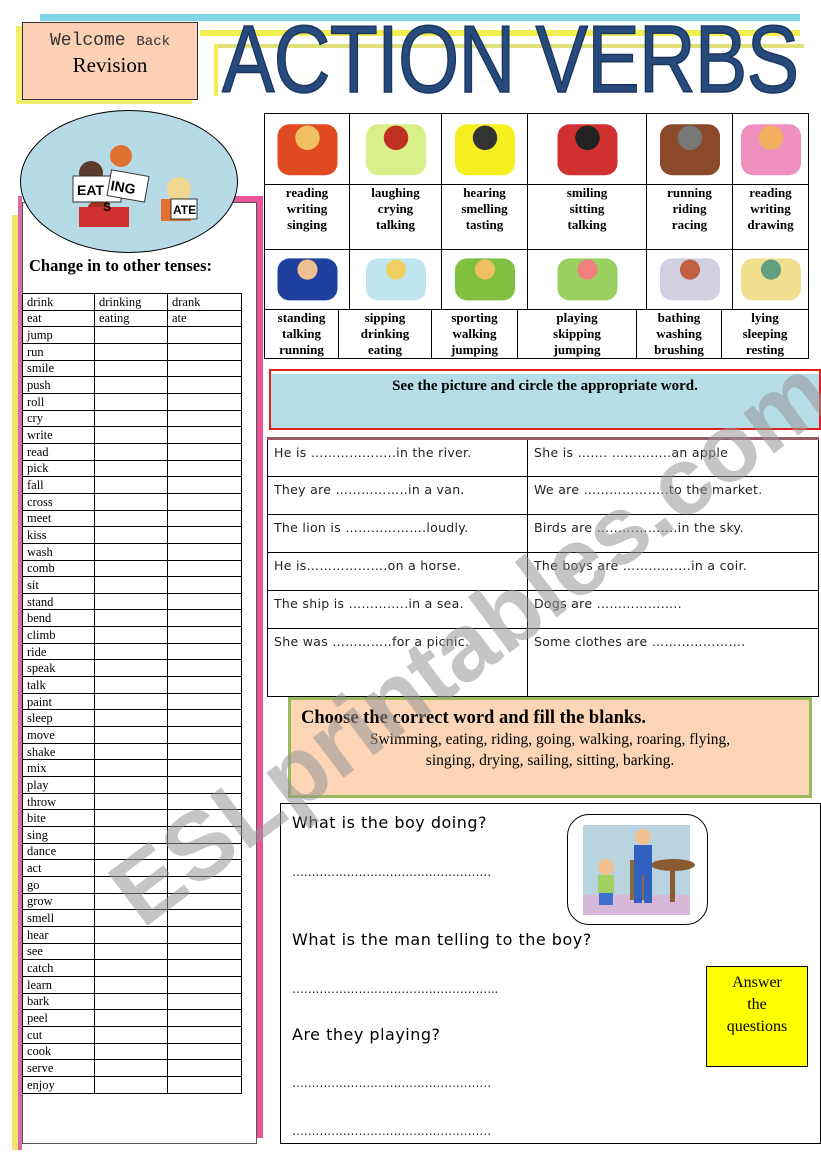 The image size is (821, 1169). What do you see at coordinates (577, 334) in the screenshot?
I see `verb-option: skipping` at bounding box center [577, 334].